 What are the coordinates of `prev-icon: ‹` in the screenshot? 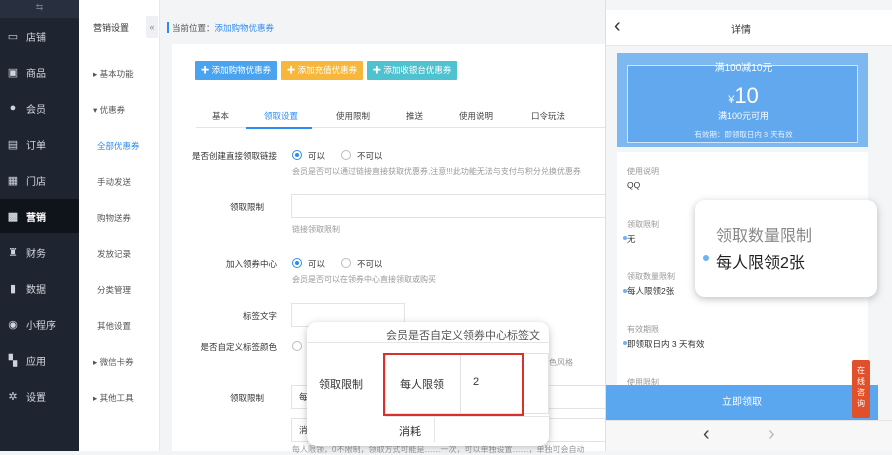 It's located at (706, 434).